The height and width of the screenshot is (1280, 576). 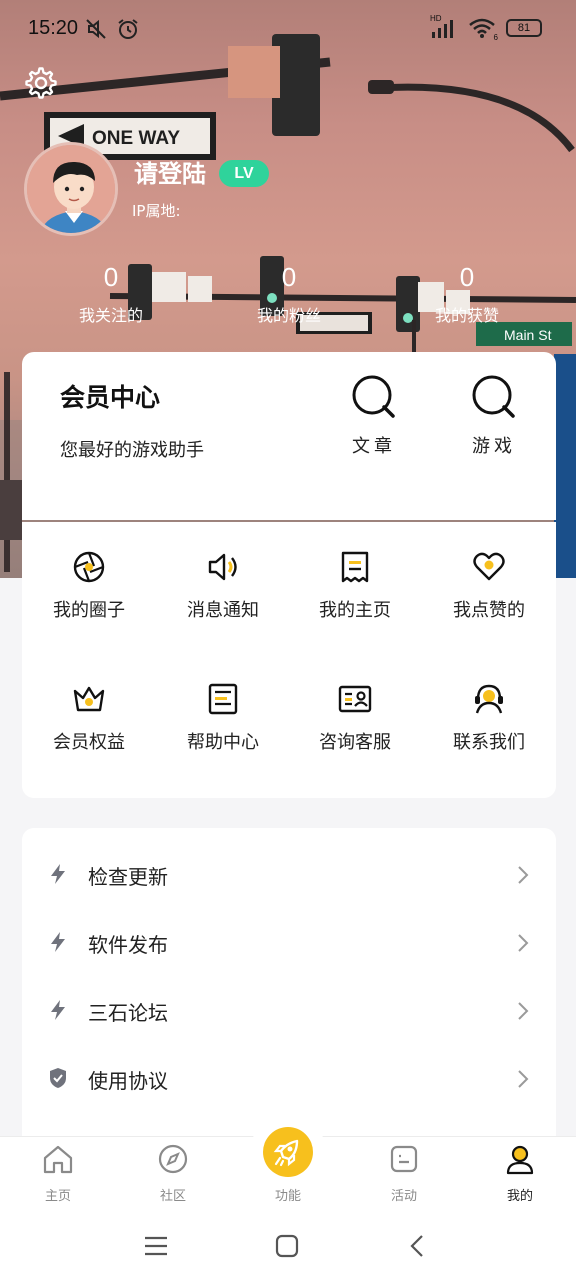 I want to click on feature-member-benefits: 会员权益, so click(x=89, y=709).